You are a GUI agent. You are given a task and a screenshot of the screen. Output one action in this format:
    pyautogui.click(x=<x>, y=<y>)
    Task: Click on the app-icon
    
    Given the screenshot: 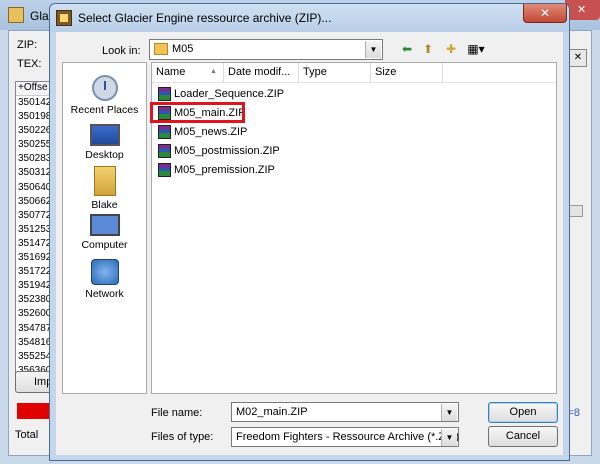 What is the action you would take?
    pyautogui.click(x=16, y=15)
    